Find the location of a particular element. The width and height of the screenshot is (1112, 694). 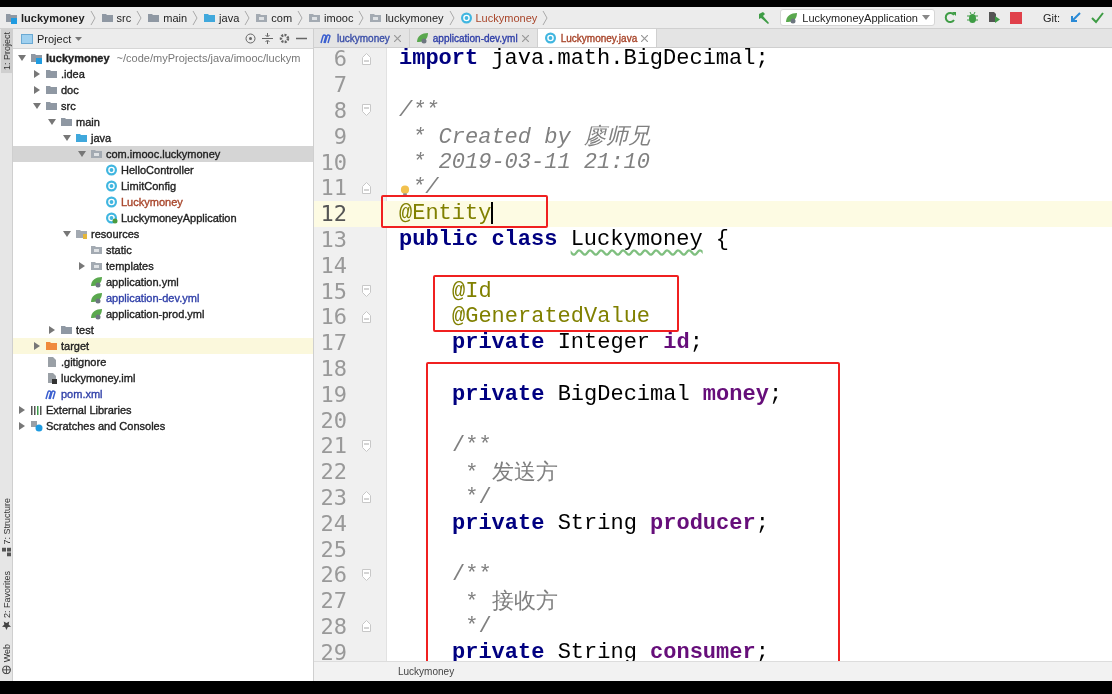

tree-row: com.imooc.luckymoney is located at coordinates (163, 154).